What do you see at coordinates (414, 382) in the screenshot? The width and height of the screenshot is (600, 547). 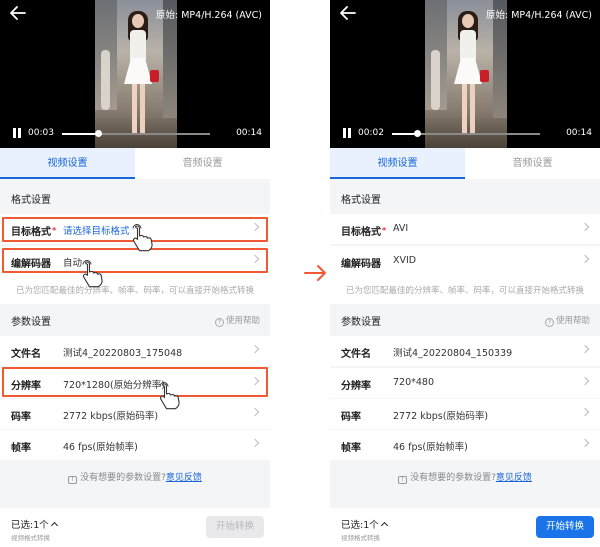 I see `resolution-value: 720*480` at bounding box center [414, 382].